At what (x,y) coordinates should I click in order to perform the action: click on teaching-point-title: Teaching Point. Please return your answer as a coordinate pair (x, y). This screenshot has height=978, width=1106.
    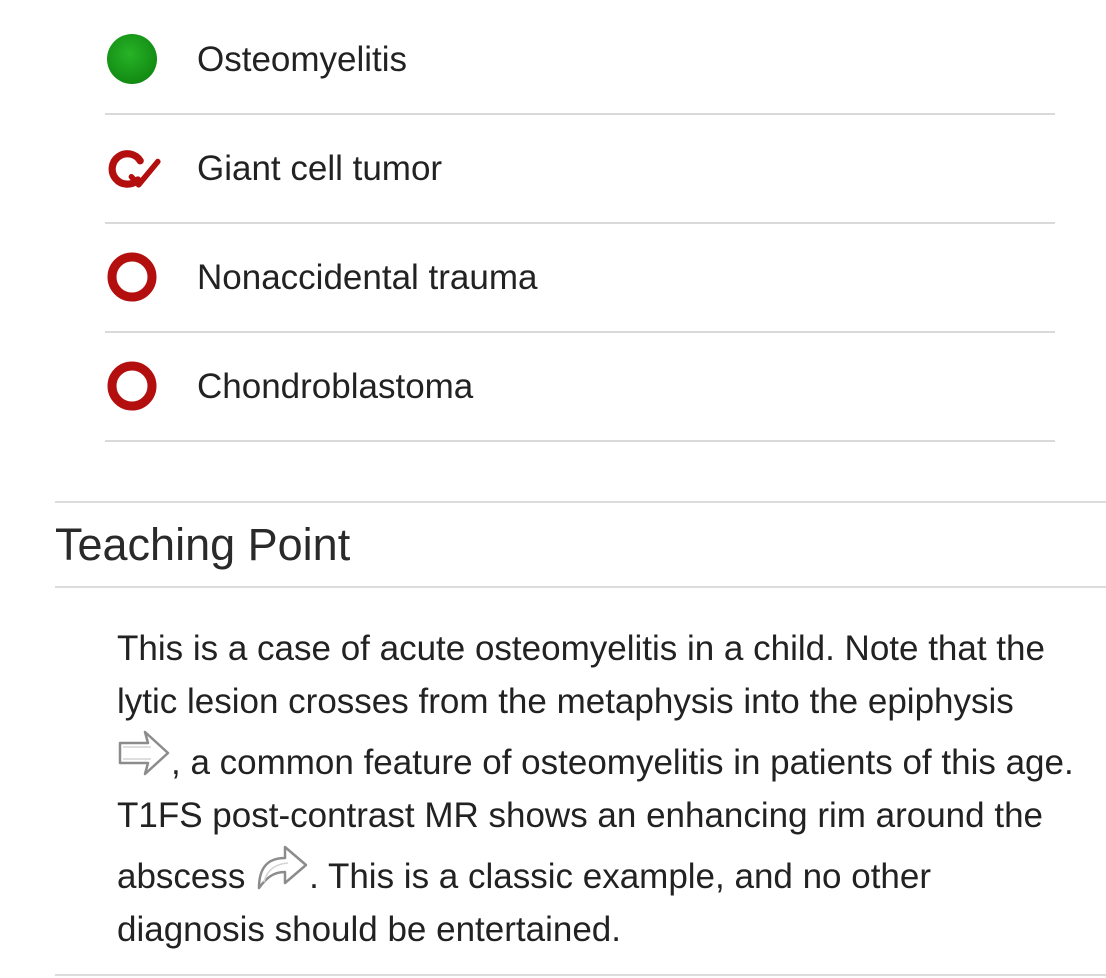
    Looking at the image, I should click on (203, 544).